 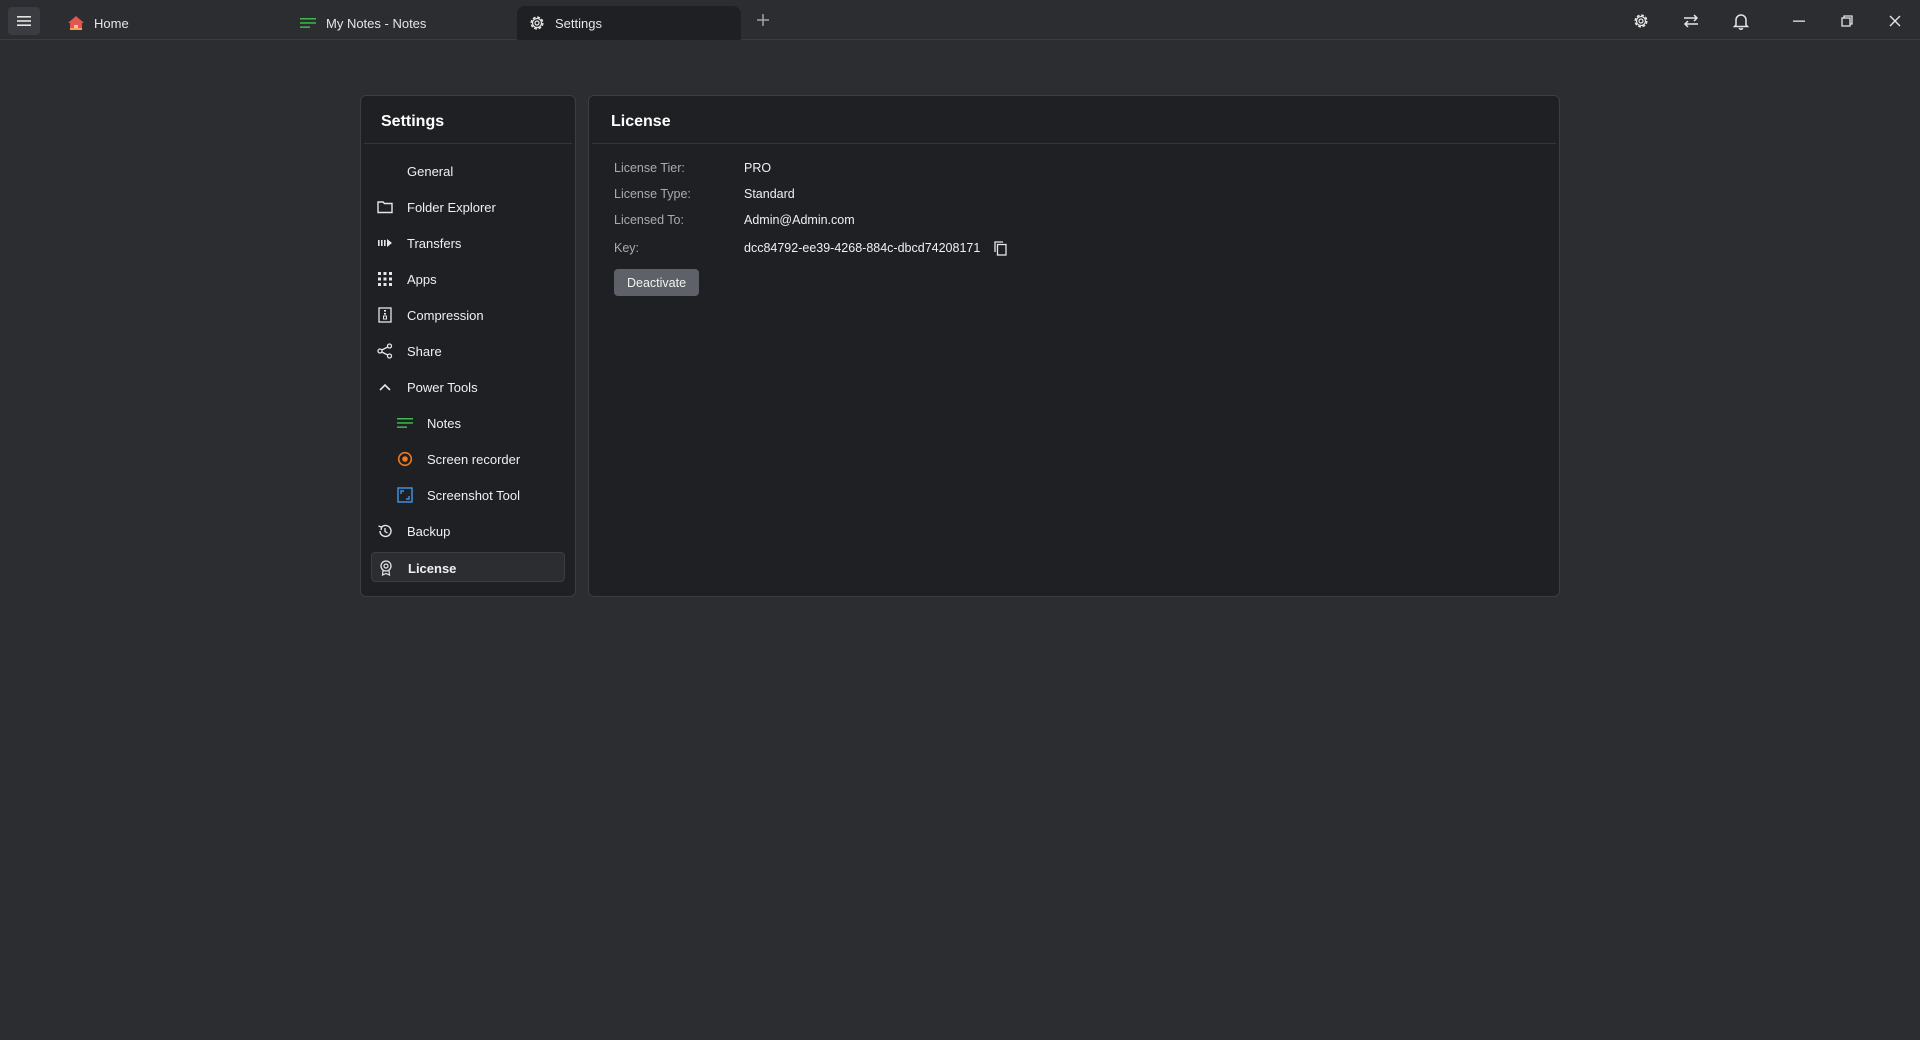 What do you see at coordinates (629, 23) in the screenshot?
I see `tab-settings: Settings` at bounding box center [629, 23].